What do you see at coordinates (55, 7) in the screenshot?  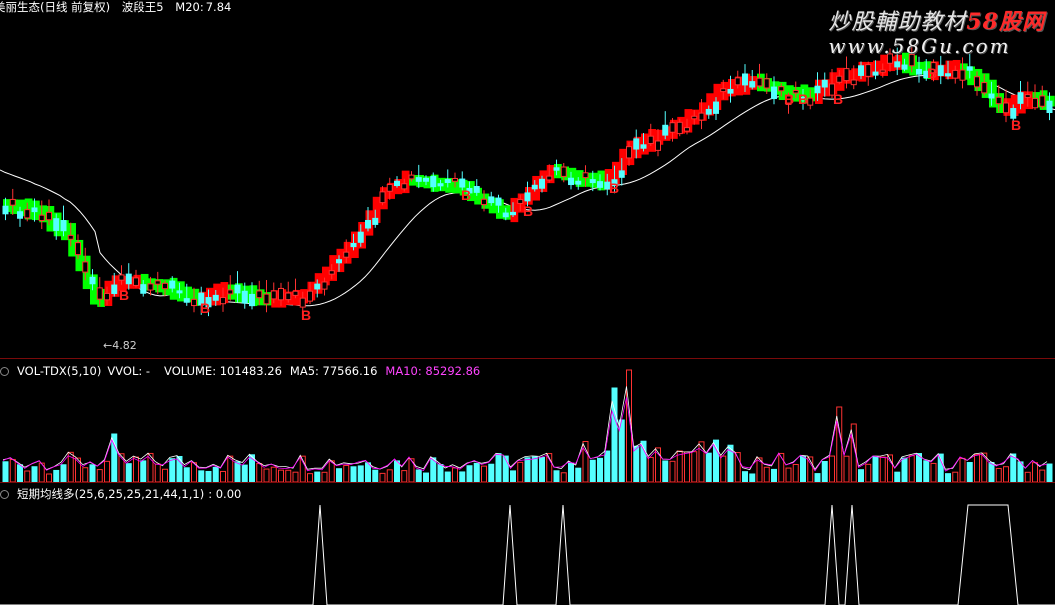 I see `stock-title: 美丽生态(日线 前复权)` at bounding box center [55, 7].